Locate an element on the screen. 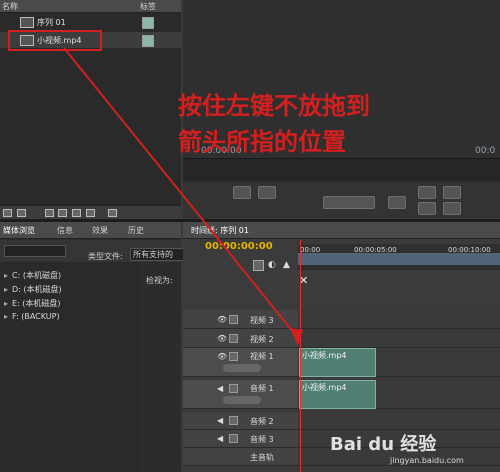 This screenshot has width=500, height=472. watermark-logo: Bai du 经验 is located at coordinates (383, 444).